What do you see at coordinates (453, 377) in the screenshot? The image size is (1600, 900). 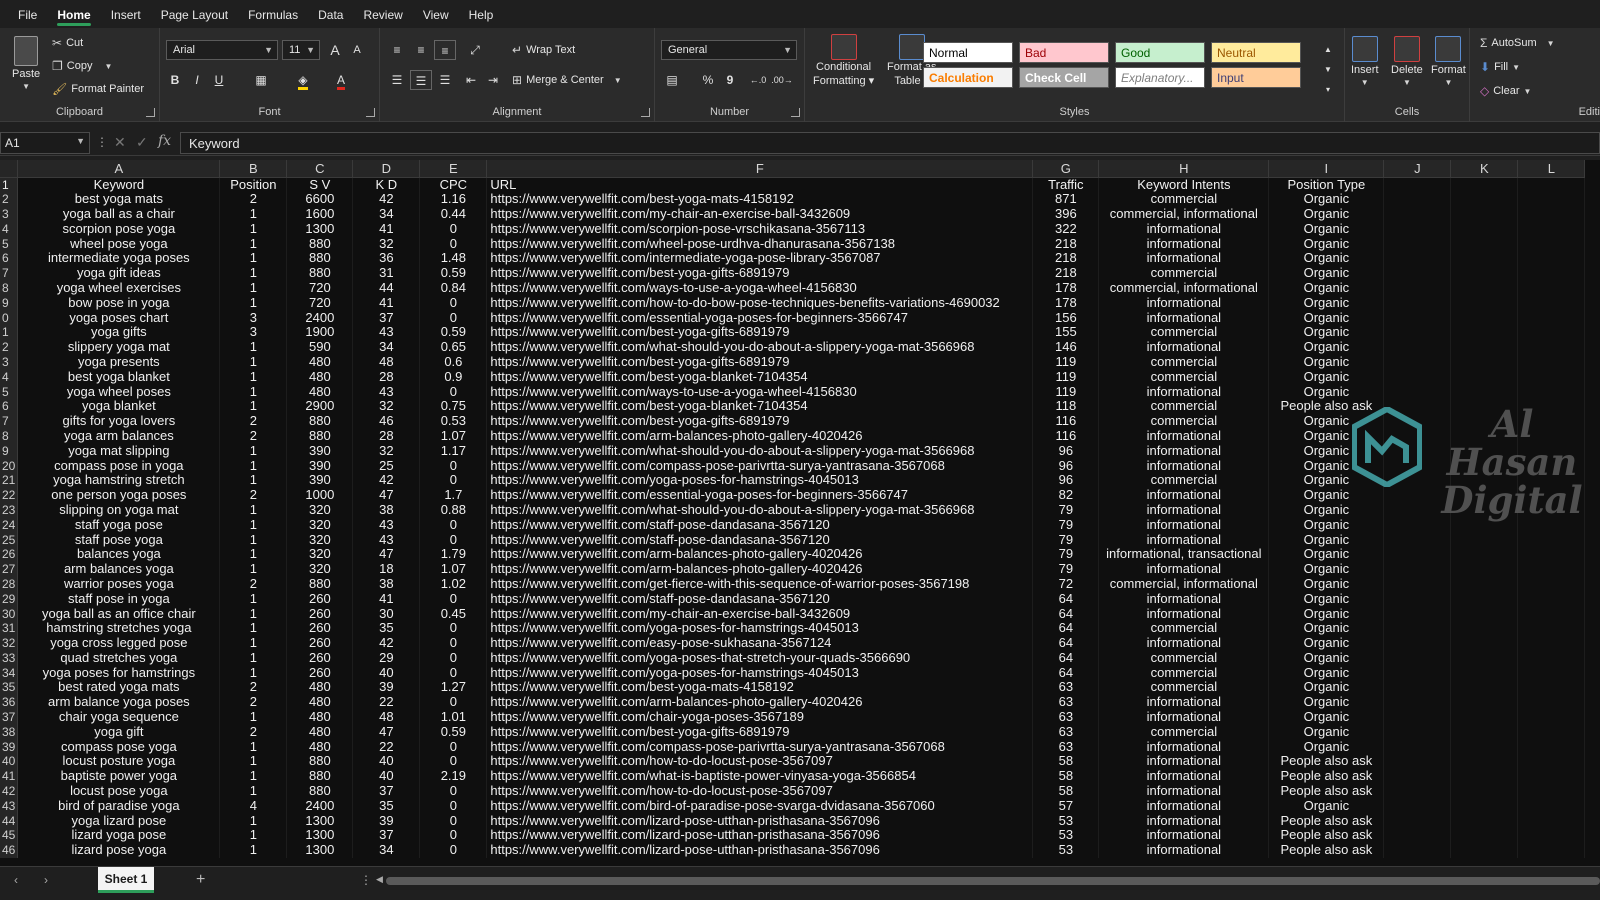 I see `cell-e: 0.9` at bounding box center [453, 377].